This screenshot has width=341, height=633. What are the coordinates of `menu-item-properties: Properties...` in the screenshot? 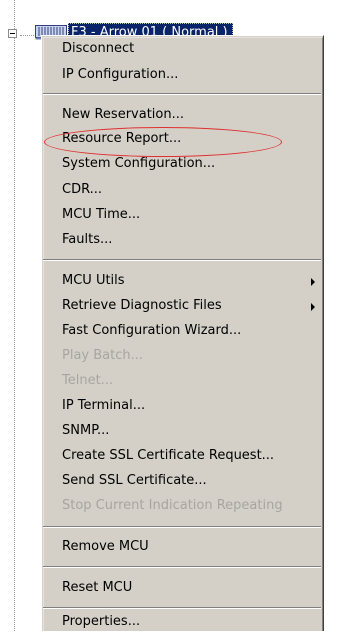 It's located at (185, 622).